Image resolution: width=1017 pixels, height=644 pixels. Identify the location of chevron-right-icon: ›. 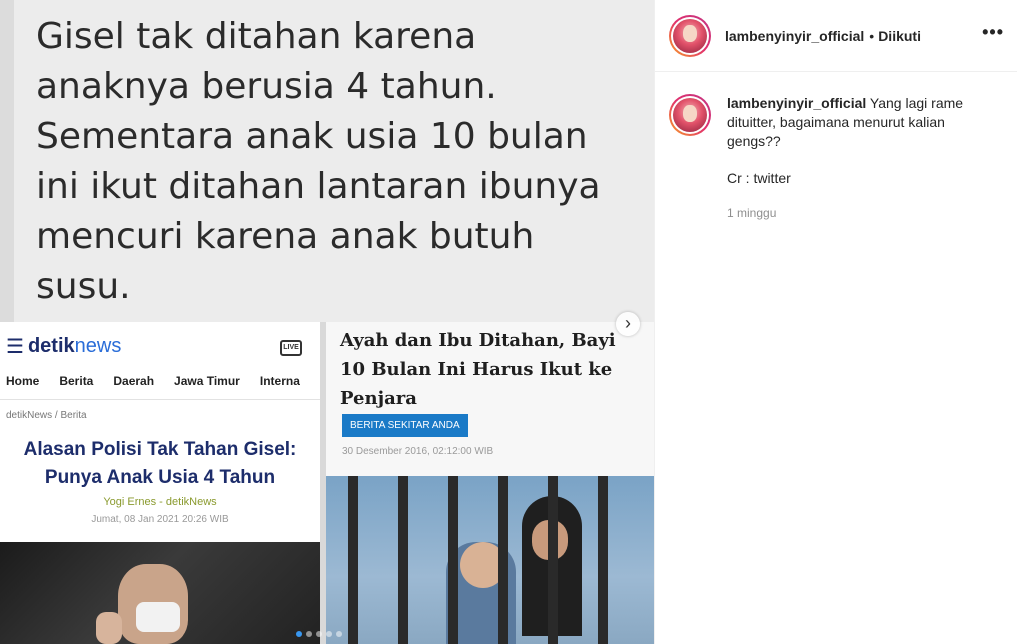
(628, 324).